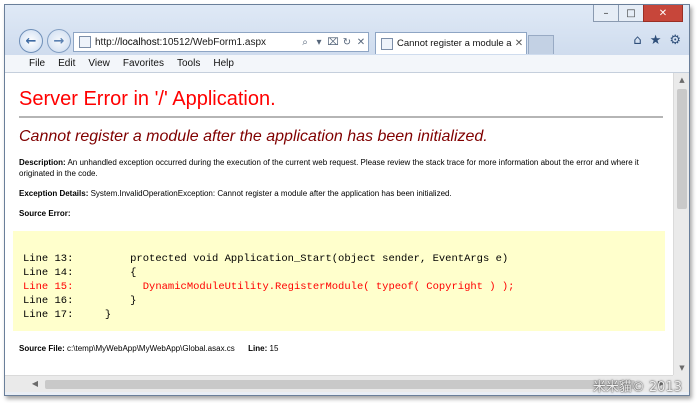 The width and height of the screenshot is (700, 403). I want to click on menu-item-tools: Tools, so click(188, 63).